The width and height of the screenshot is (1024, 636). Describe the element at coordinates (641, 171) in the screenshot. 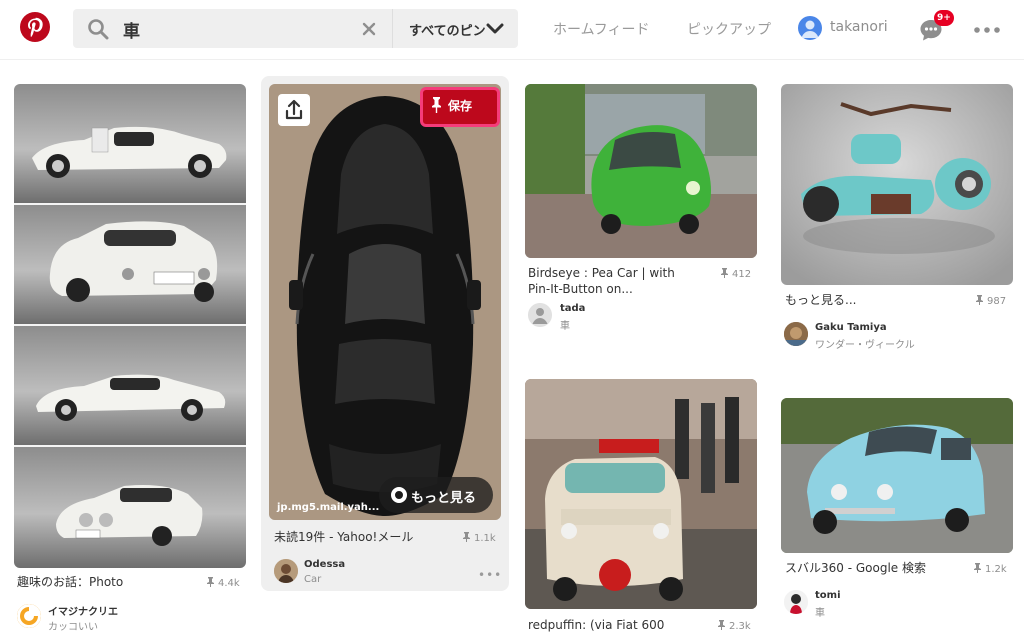

I see `pin-image-pea-car` at that location.